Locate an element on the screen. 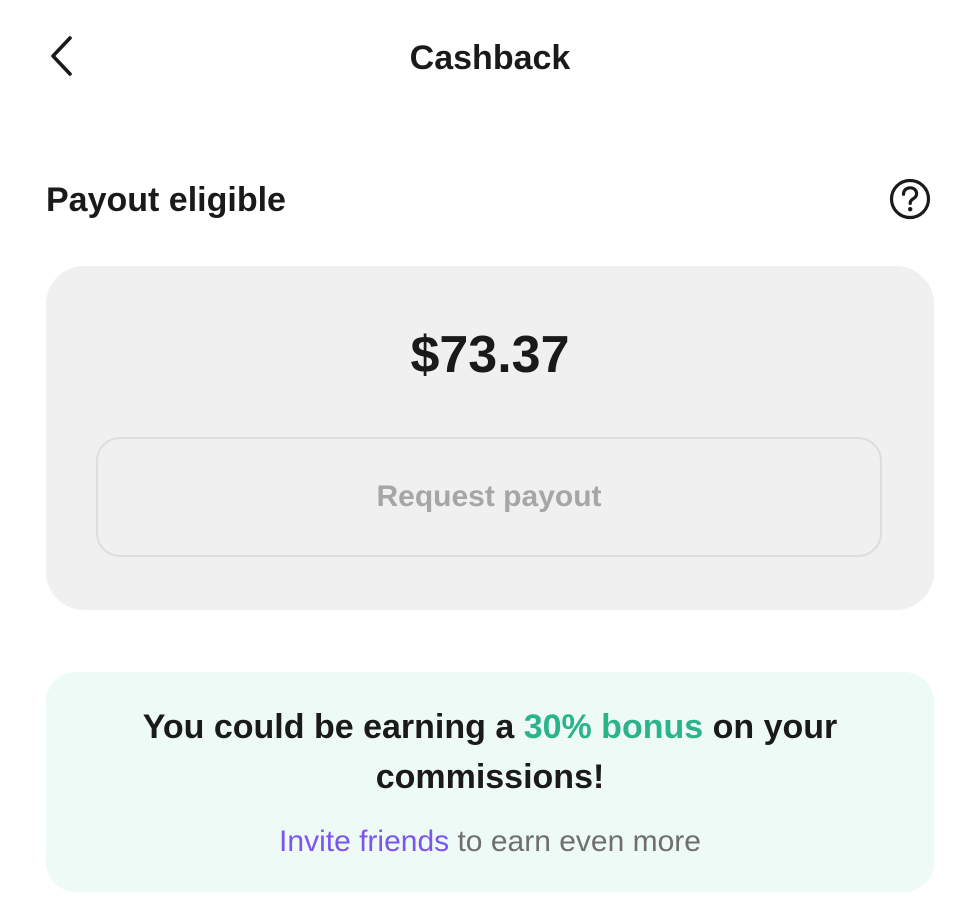 Image resolution: width=980 pixels, height=910 pixels. payout-amount: $73.37 is located at coordinates (490, 355).